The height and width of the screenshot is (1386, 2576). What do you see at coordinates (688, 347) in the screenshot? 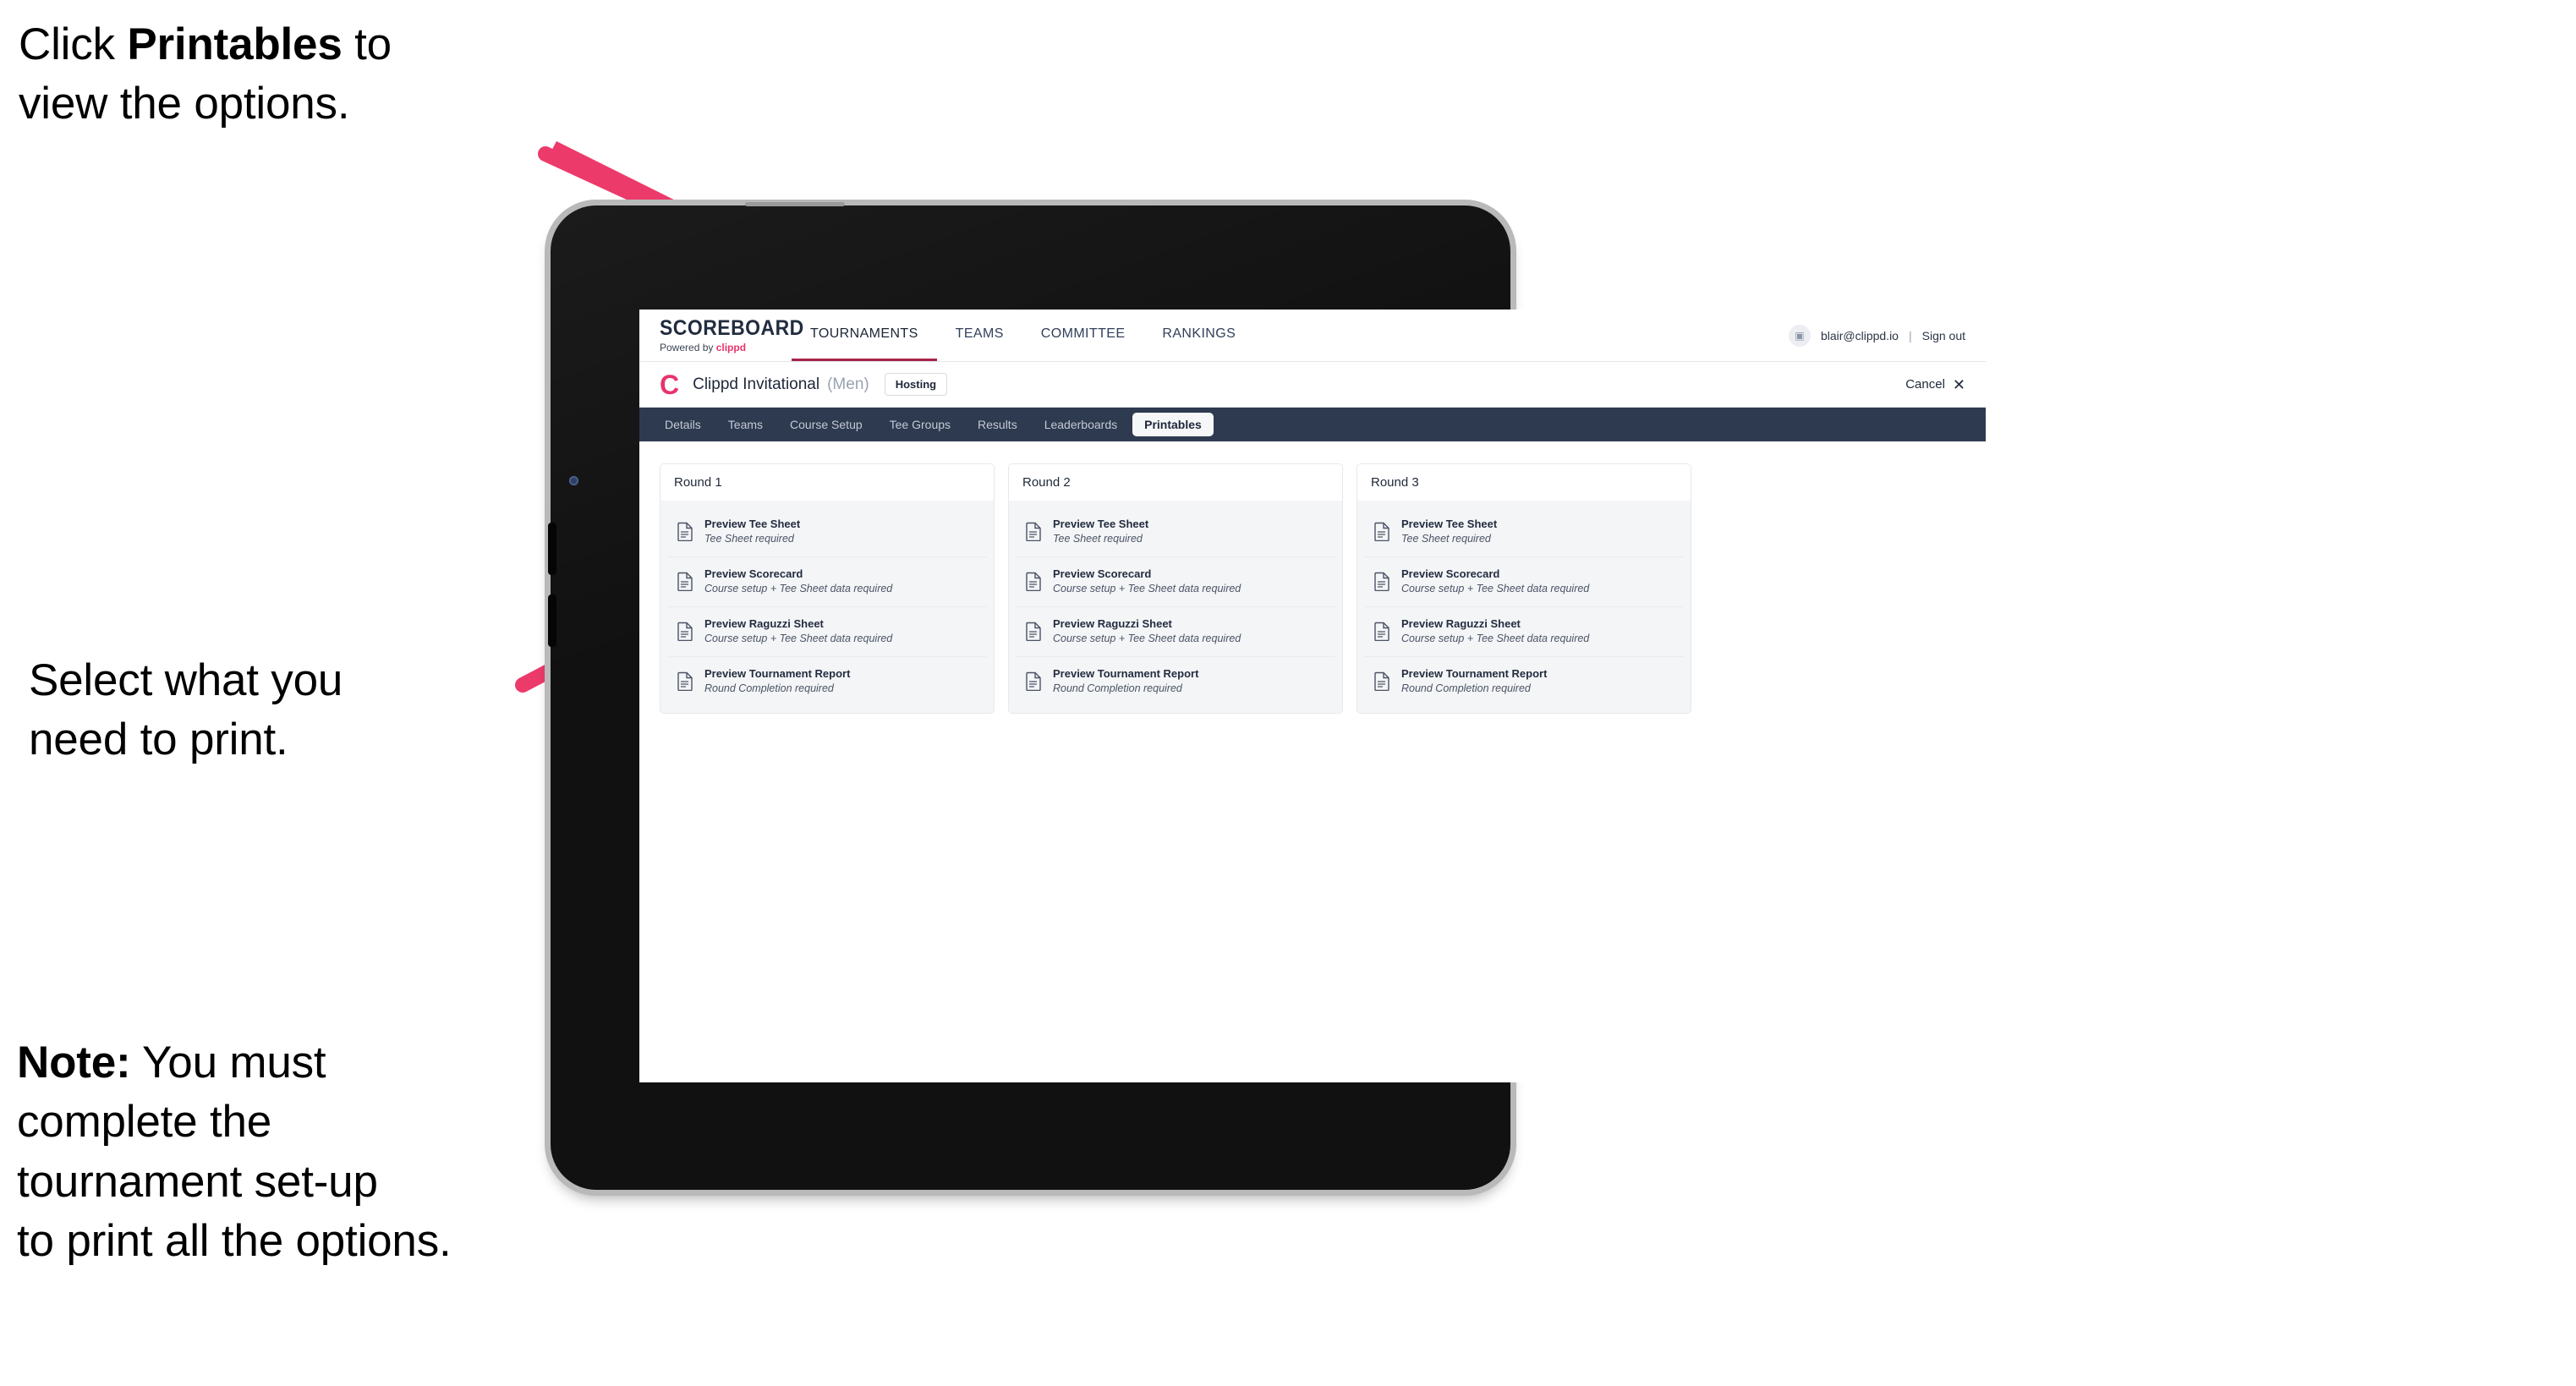
I see `logo-powered-text: Powered by` at bounding box center [688, 347].